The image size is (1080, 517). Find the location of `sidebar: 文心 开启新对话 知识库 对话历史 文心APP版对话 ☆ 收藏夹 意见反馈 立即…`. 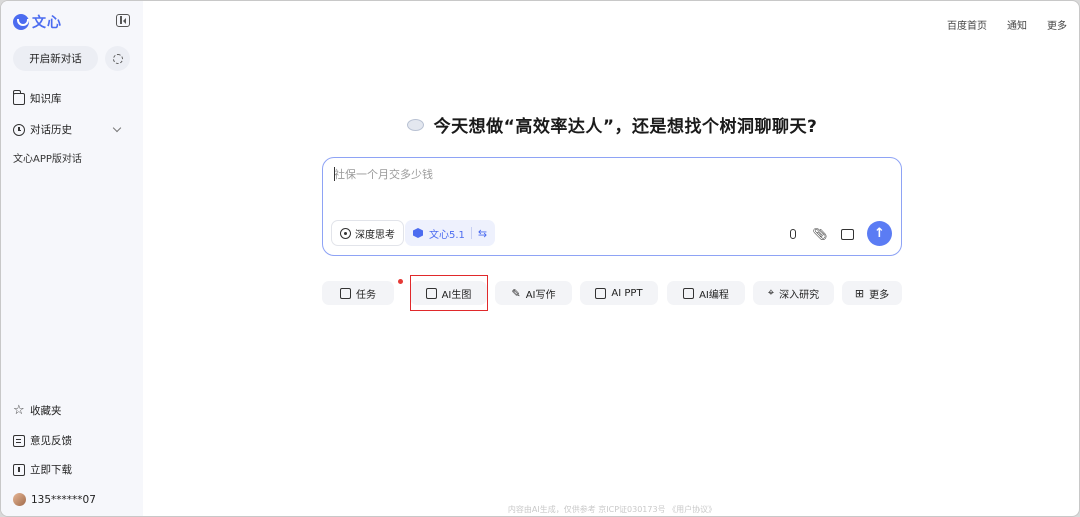

sidebar: 文心 开启新对话 知识库 对话历史 文心APP版对话 ☆ 收藏夹 意见反馈 立即… is located at coordinates (72, 258).